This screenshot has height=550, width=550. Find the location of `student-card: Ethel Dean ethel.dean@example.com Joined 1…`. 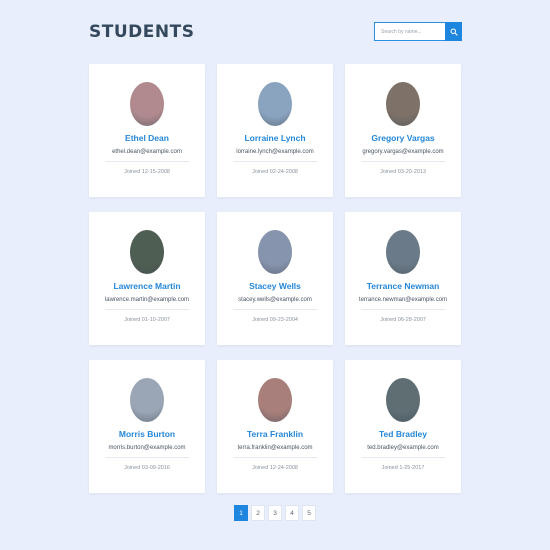

student-card: Ethel Dean ethel.dean@example.com Joined 1… is located at coordinates (147, 130).